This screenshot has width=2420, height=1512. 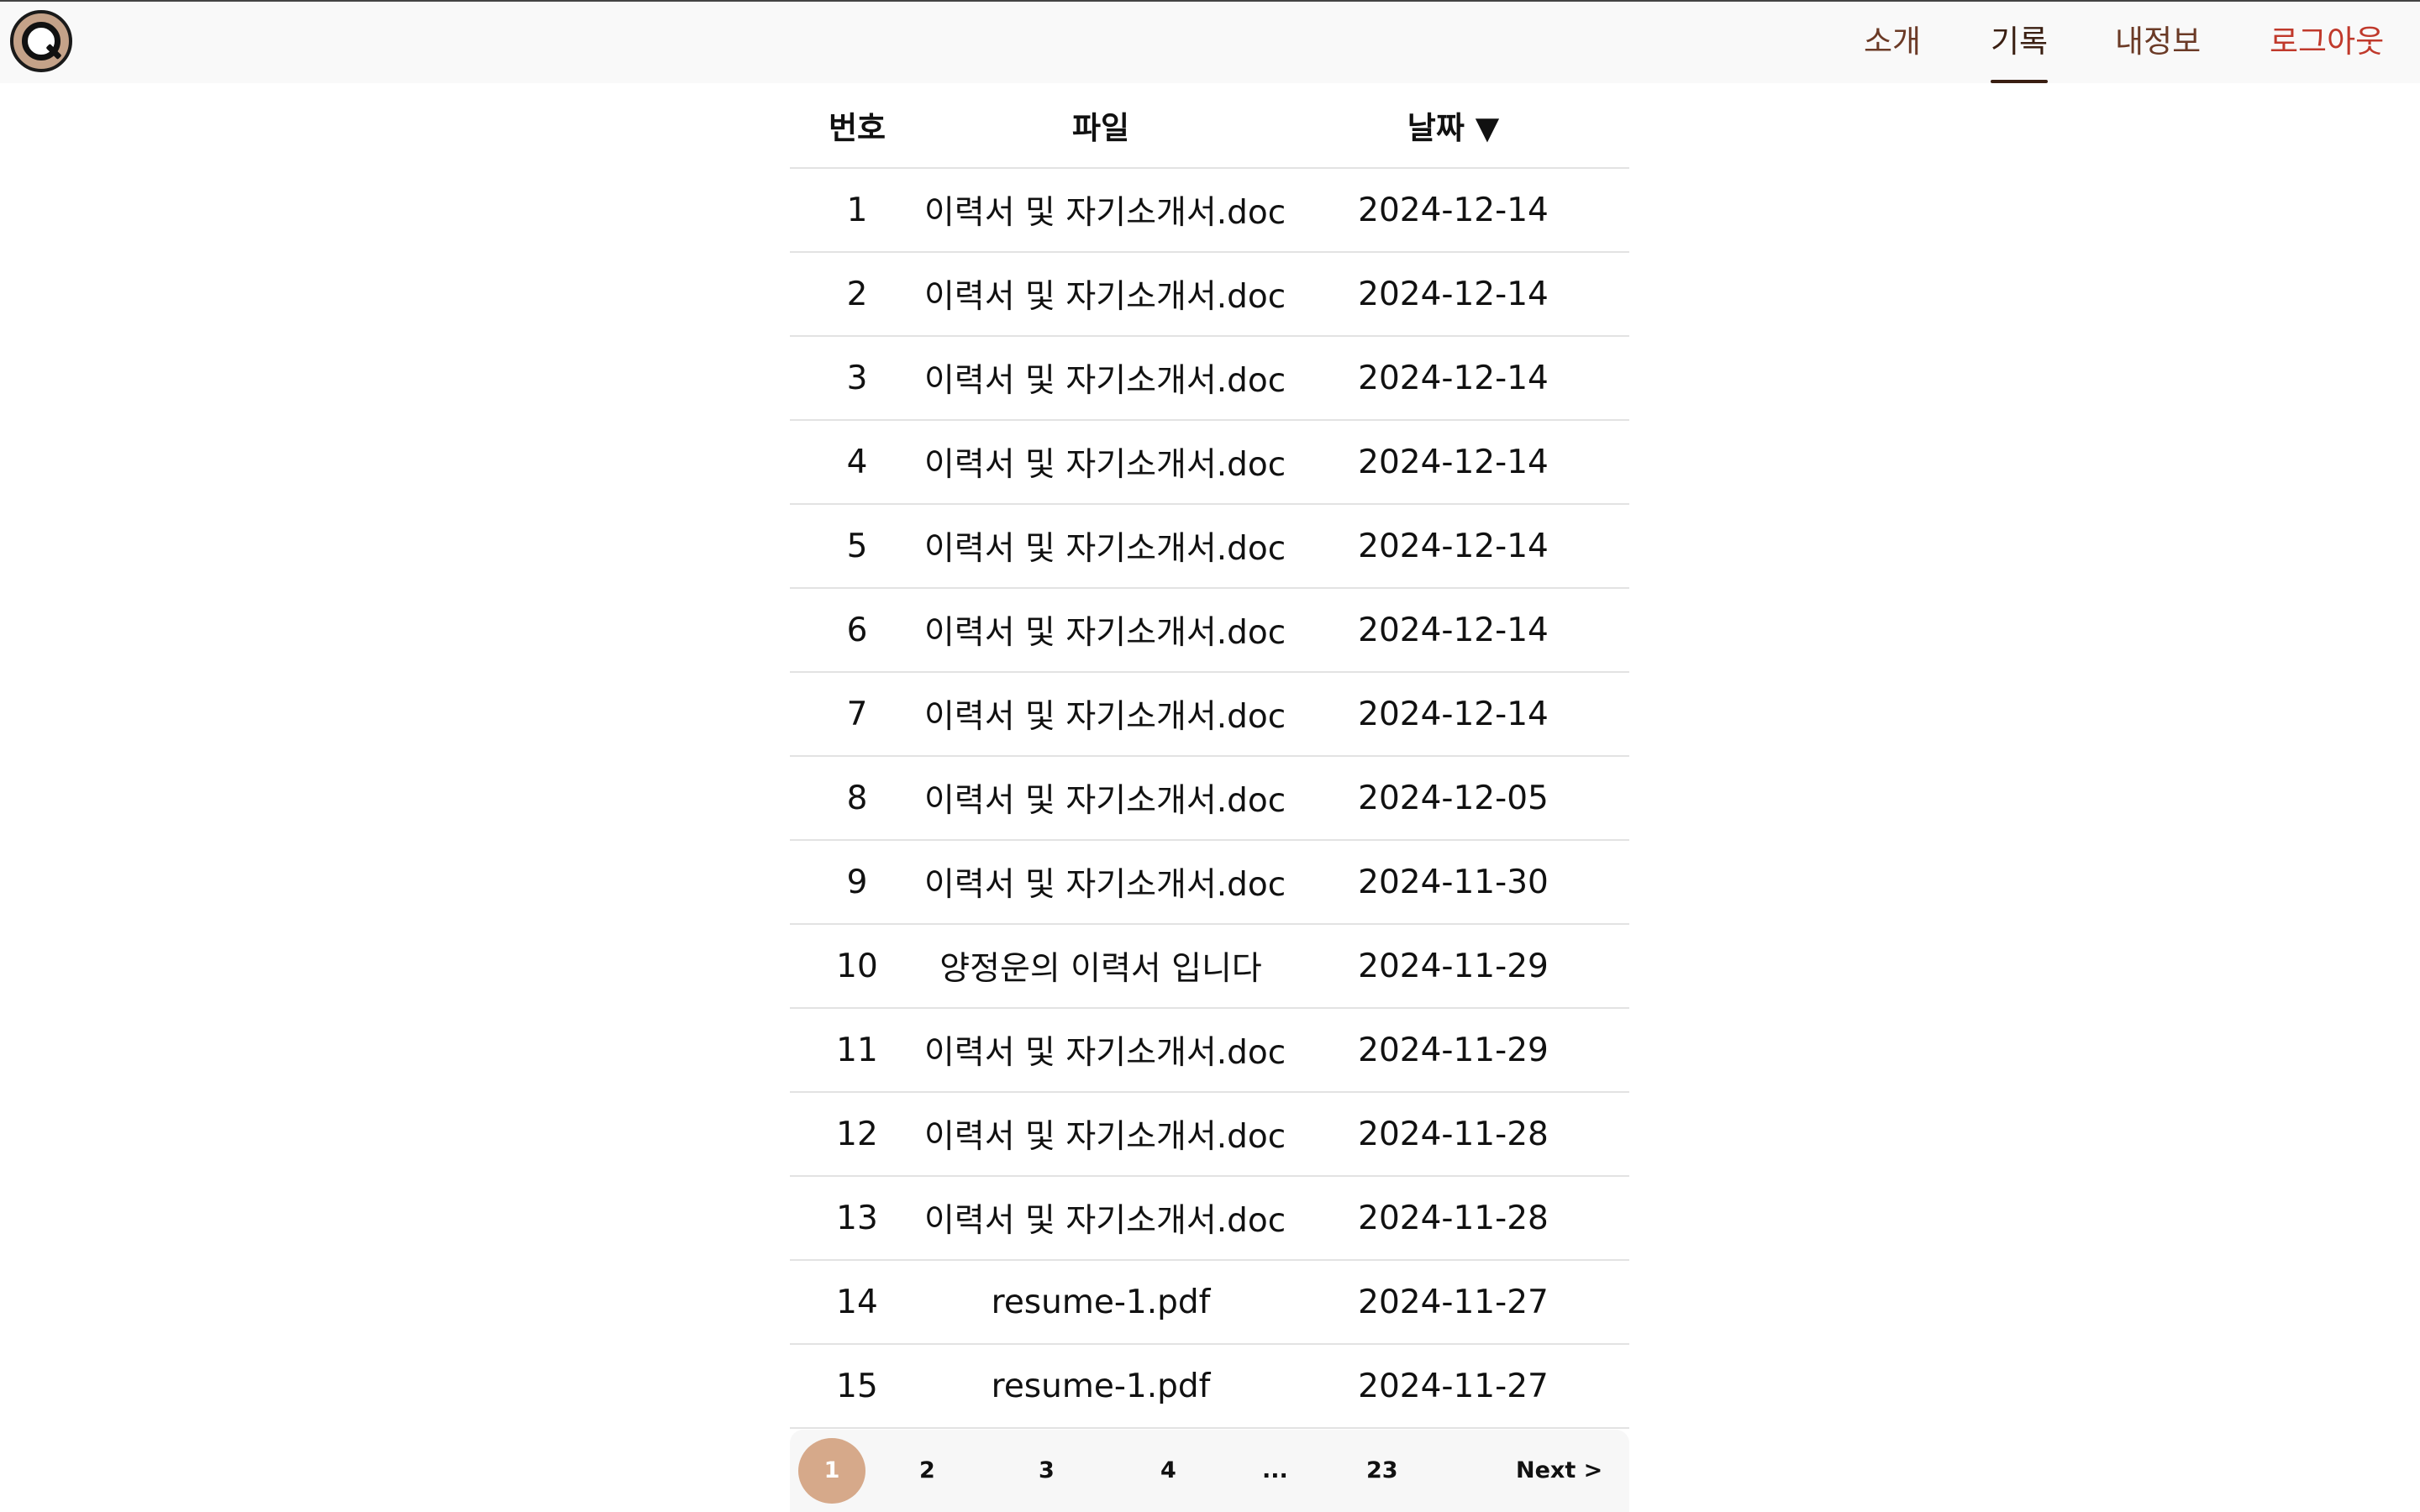 I want to click on table-row: 9 이력서 및 자기소개서.doc 2024-11-30, so click(x=1209, y=882).